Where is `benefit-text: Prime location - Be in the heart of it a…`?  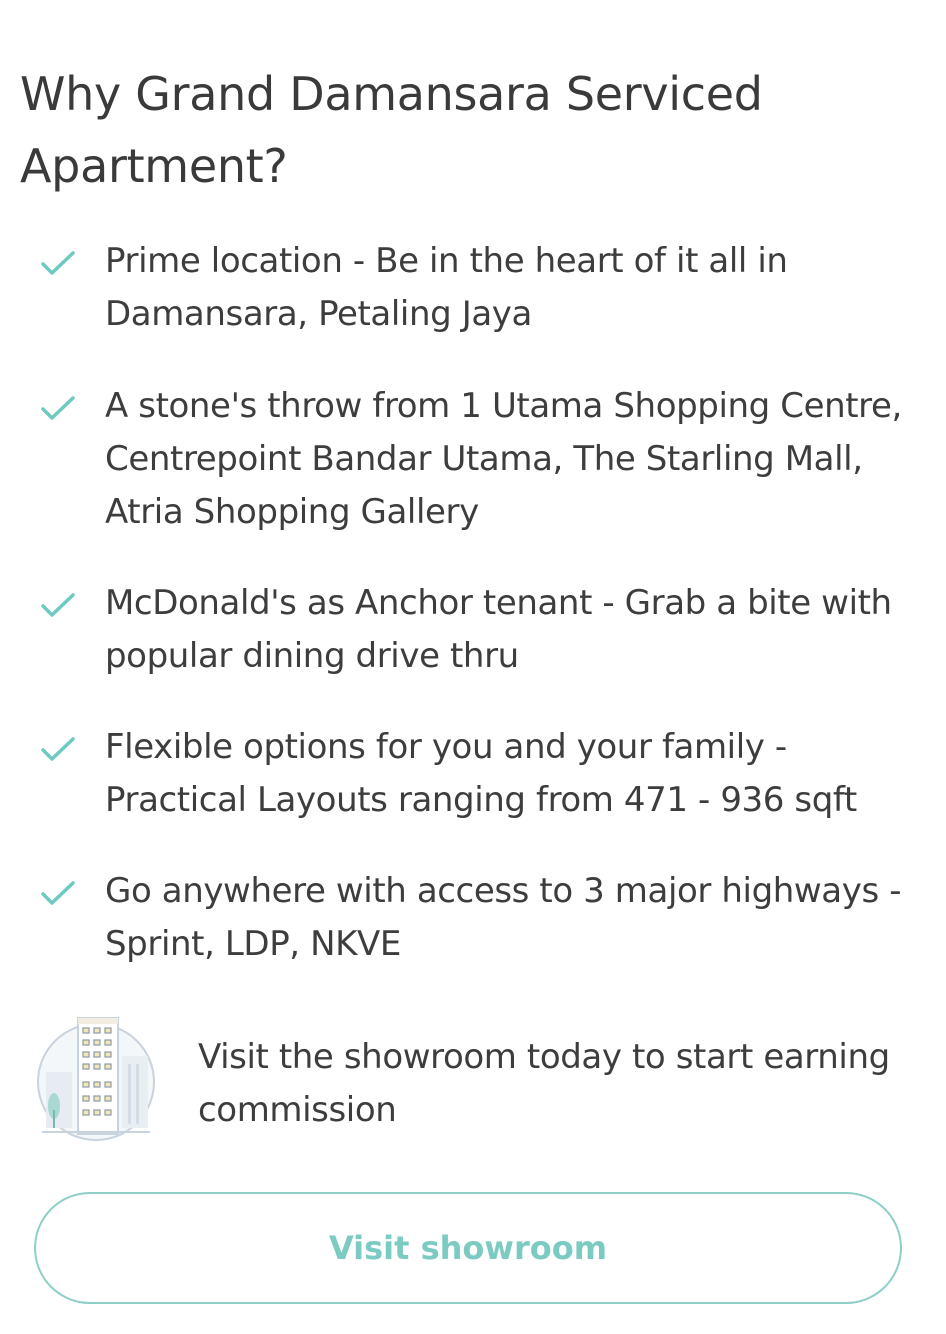 benefit-text: Prime location - Be in the heart of it a… is located at coordinates (446, 287).